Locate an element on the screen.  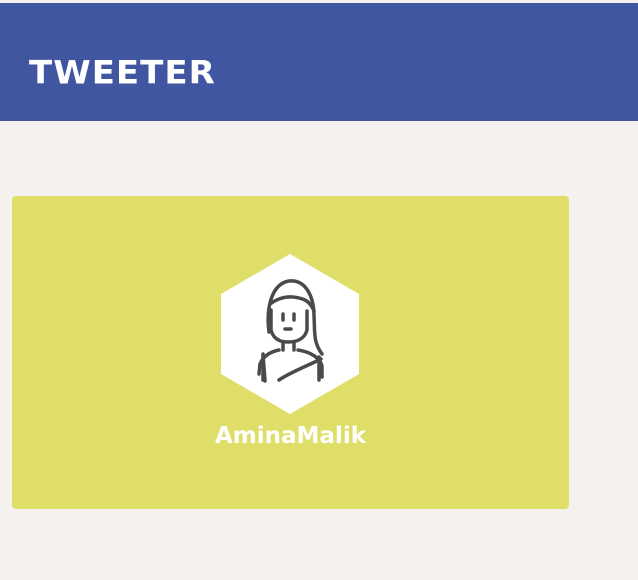
woman-avatar-icon is located at coordinates (290, 334).